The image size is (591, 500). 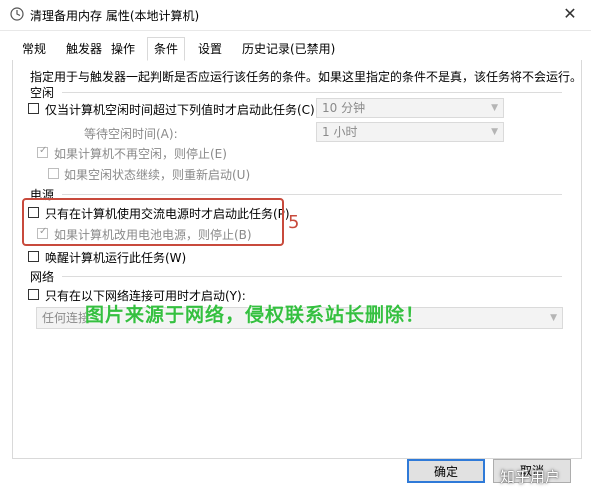 What do you see at coordinates (115, 16) in the screenshot?
I see `window-title: 清理备用内存 属性(本地计算机)` at bounding box center [115, 16].